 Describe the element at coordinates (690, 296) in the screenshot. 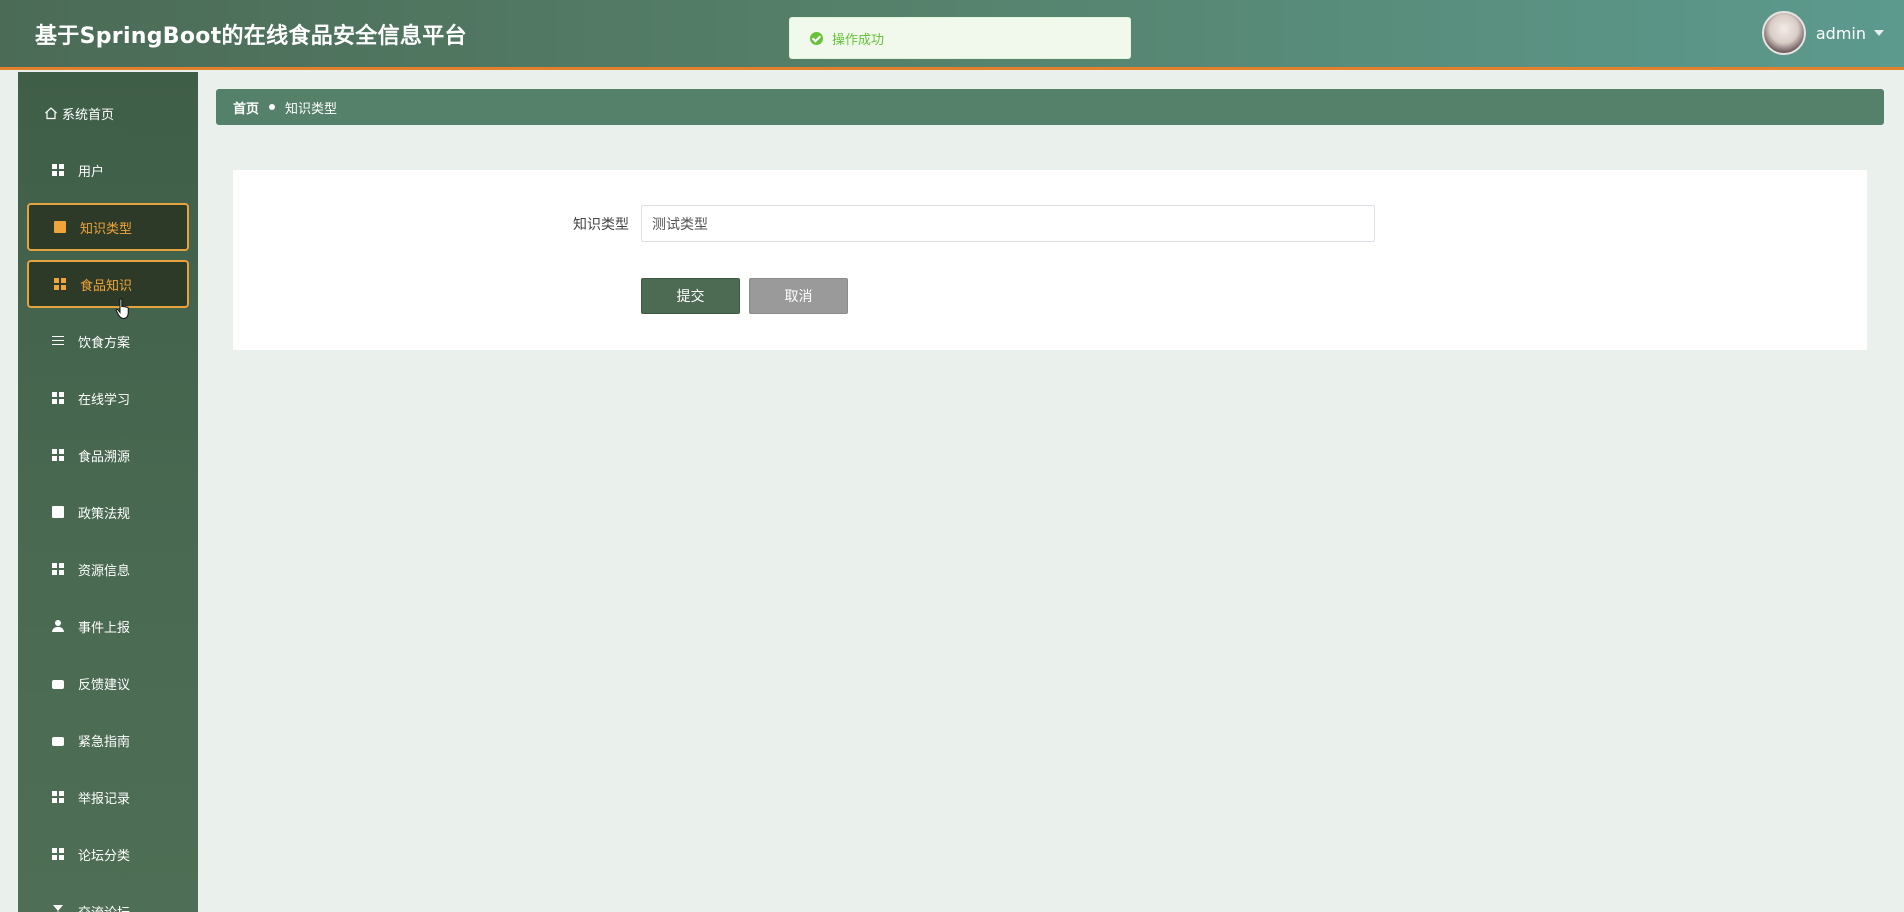

I see `submit-button: 提交` at that location.